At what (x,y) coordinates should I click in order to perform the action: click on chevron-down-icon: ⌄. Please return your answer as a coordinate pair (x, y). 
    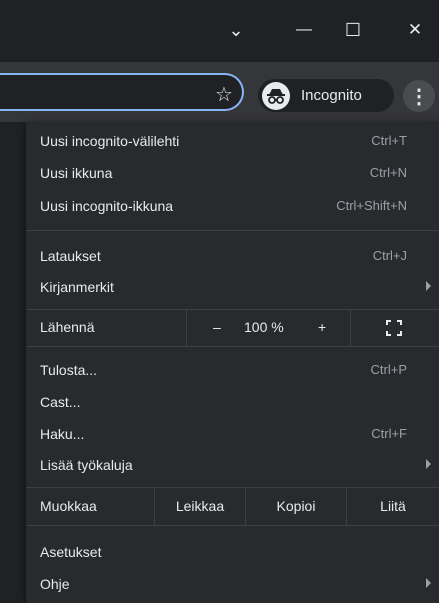
    Looking at the image, I should click on (236, 29).